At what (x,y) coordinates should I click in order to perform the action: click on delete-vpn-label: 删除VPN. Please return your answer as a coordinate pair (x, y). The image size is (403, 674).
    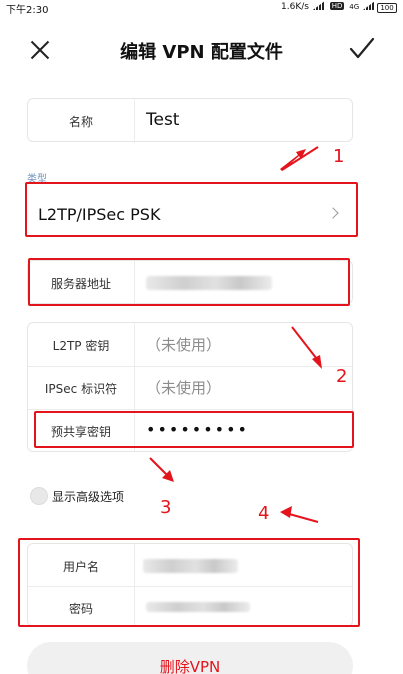
    Looking at the image, I should click on (190, 666).